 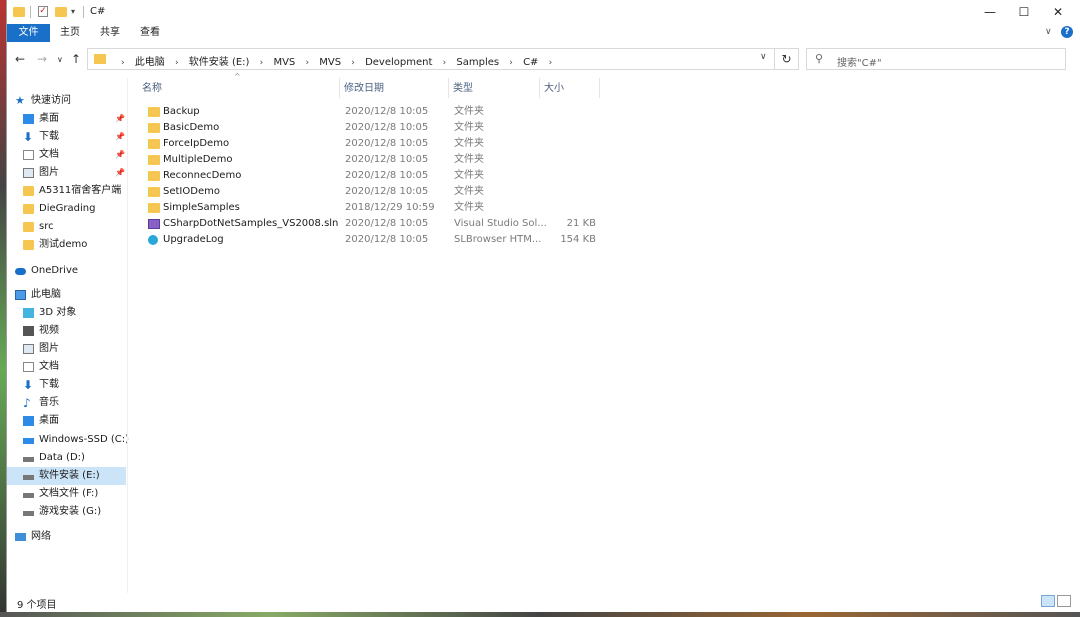 I want to click on chevron-down-icon: ∨, so click(x=763, y=57).